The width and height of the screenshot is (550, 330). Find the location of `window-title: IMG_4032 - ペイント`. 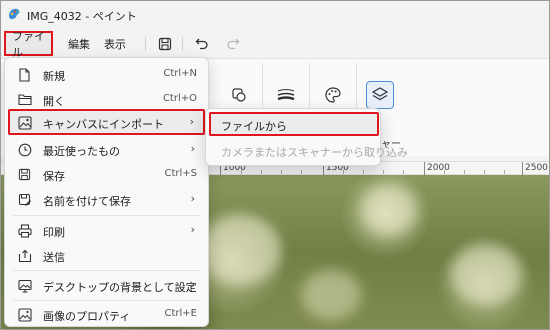

window-title: IMG_4032 - ペイント is located at coordinates (82, 16).